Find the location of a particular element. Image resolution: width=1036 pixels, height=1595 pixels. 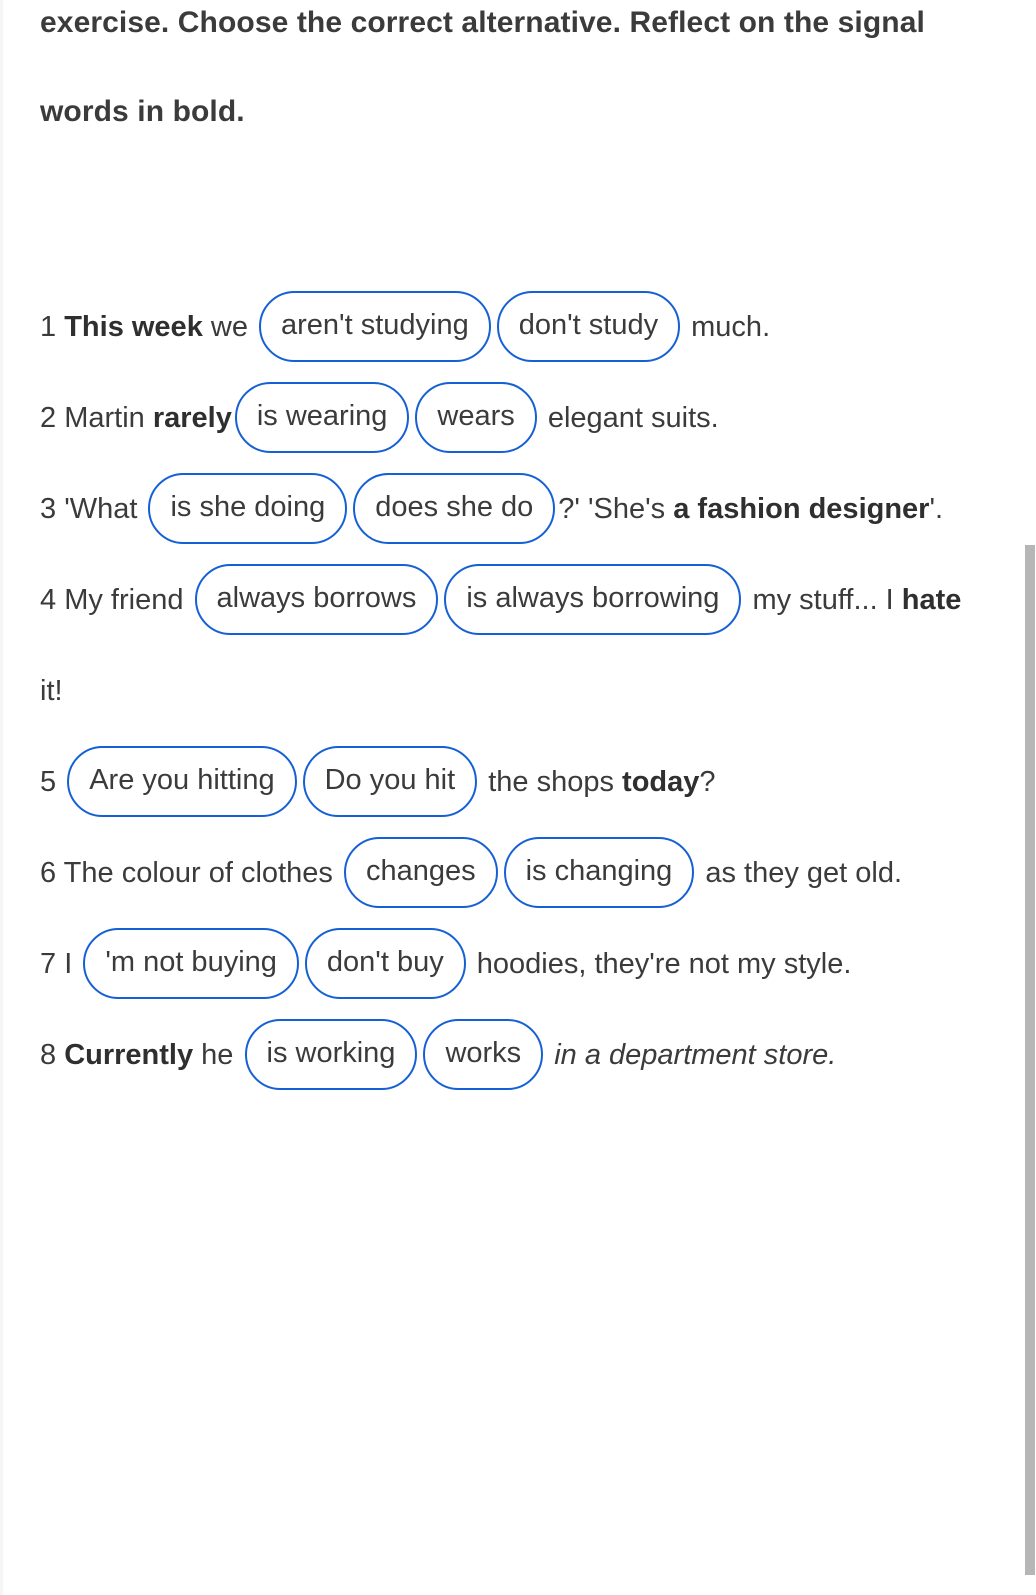

item-number: 1 is located at coordinates (48, 327).